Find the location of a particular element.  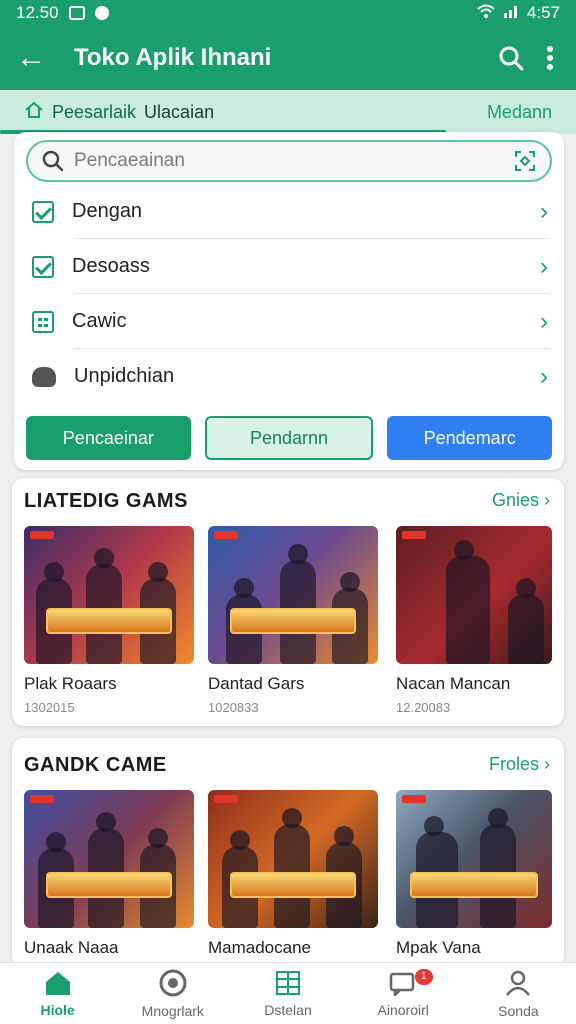

section-title: GANDK CAME is located at coordinates (95, 765).